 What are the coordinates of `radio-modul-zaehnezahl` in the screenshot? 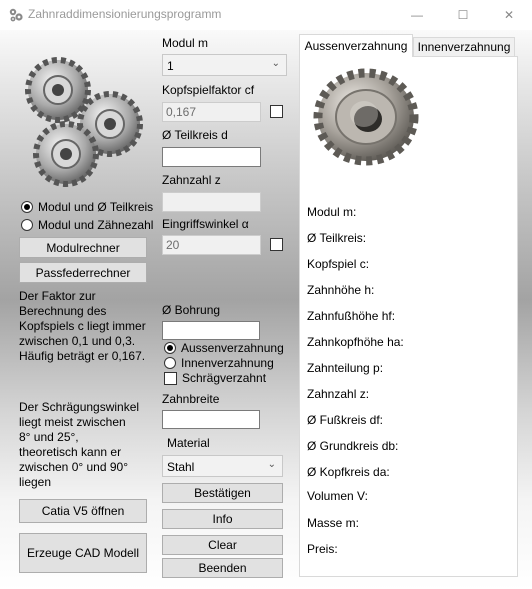 It's located at (27, 225).